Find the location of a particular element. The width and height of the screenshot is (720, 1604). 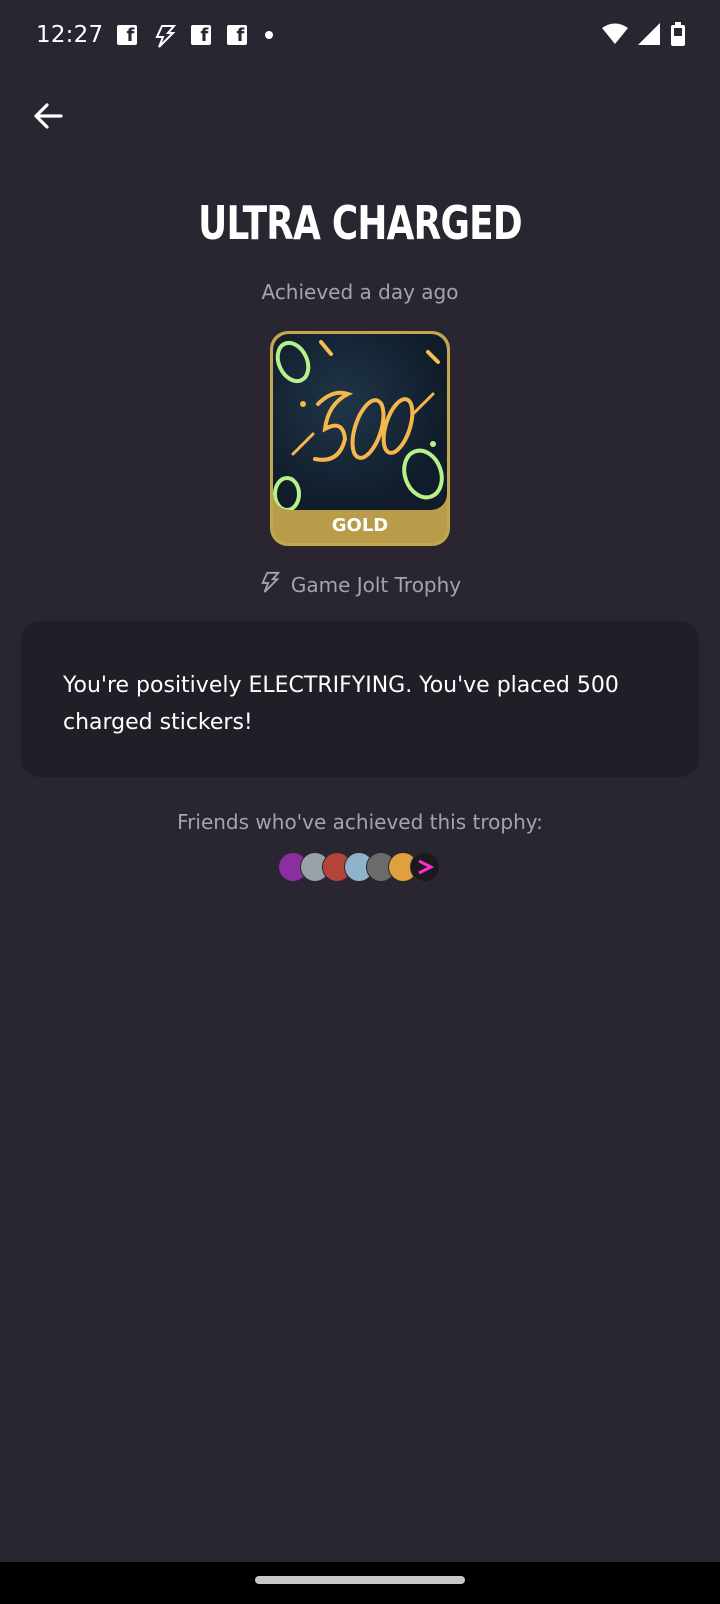

trophy-title: ULTRA CHARGED is located at coordinates (360, 223).